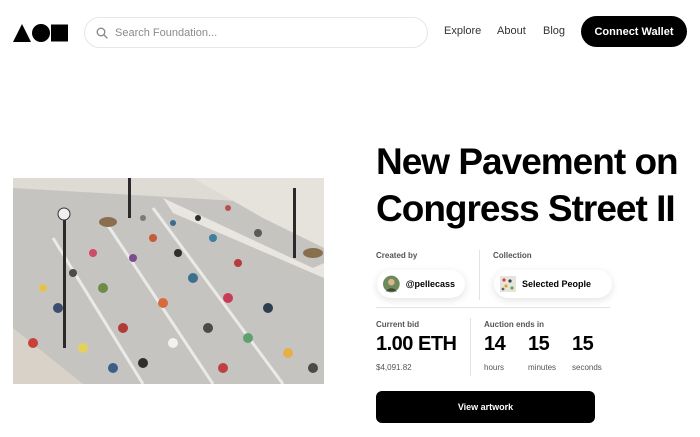 Image resolution: width=700 pixels, height=437 pixels. What do you see at coordinates (514, 324) in the screenshot?
I see `auction-ends-label: Auction ends in` at bounding box center [514, 324].